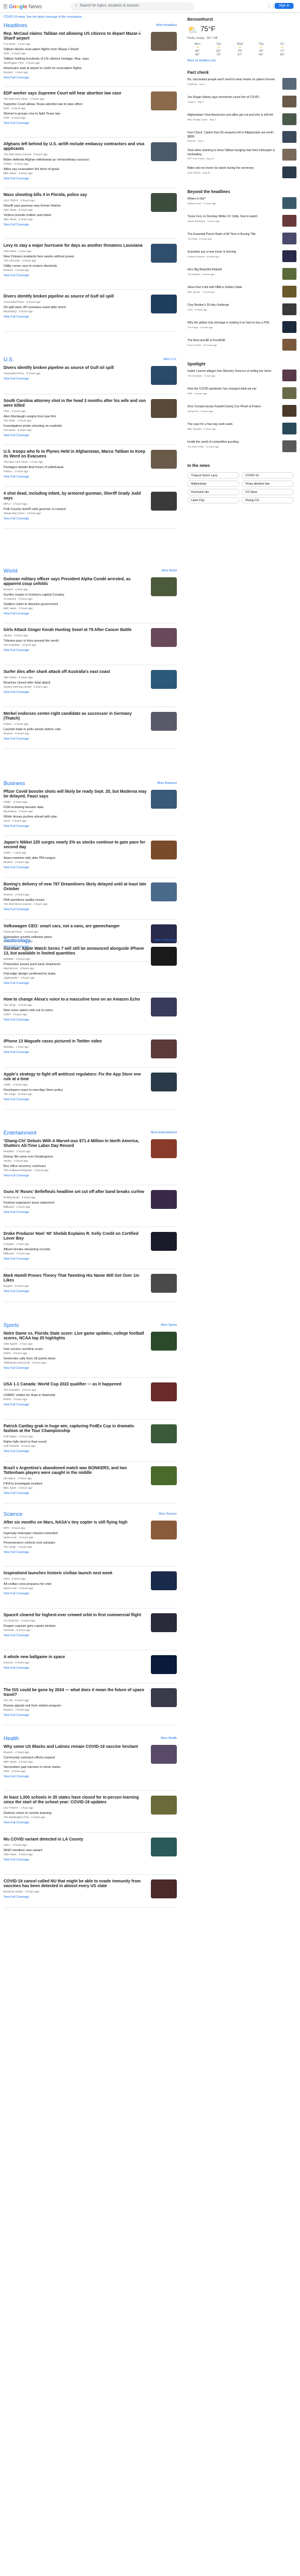 Image resolution: width=300 pixels, height=2576 pixels. What do you see at coordinates (200, 20) in the screenshot?
I see `weather-title: Bensonhurst` at bounding box center [200, 20].